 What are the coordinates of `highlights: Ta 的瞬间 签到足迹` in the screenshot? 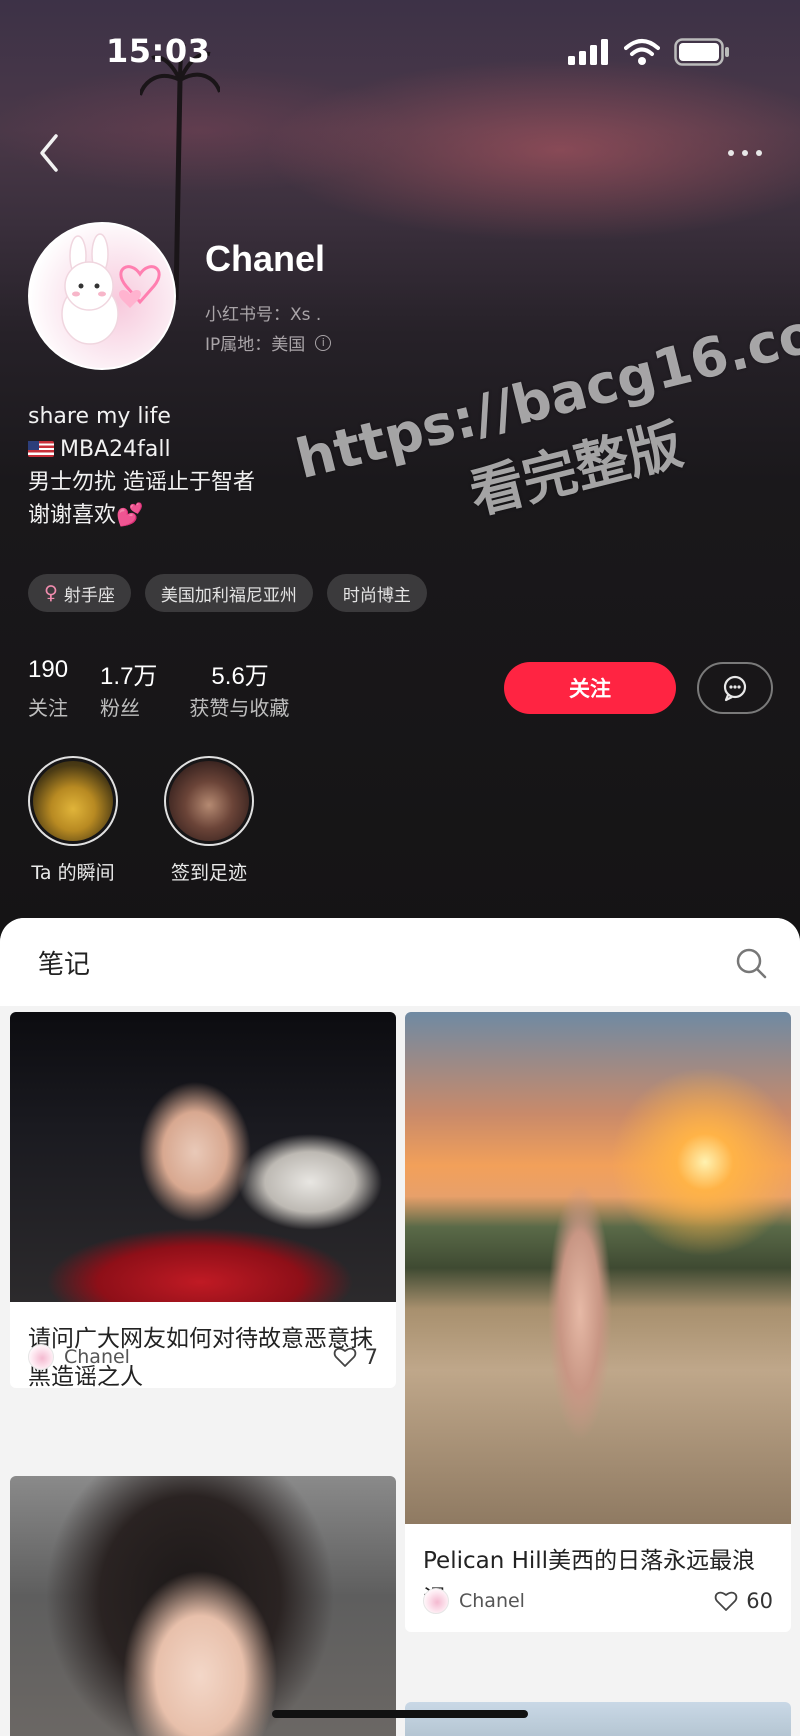 It's located at (141, 820).